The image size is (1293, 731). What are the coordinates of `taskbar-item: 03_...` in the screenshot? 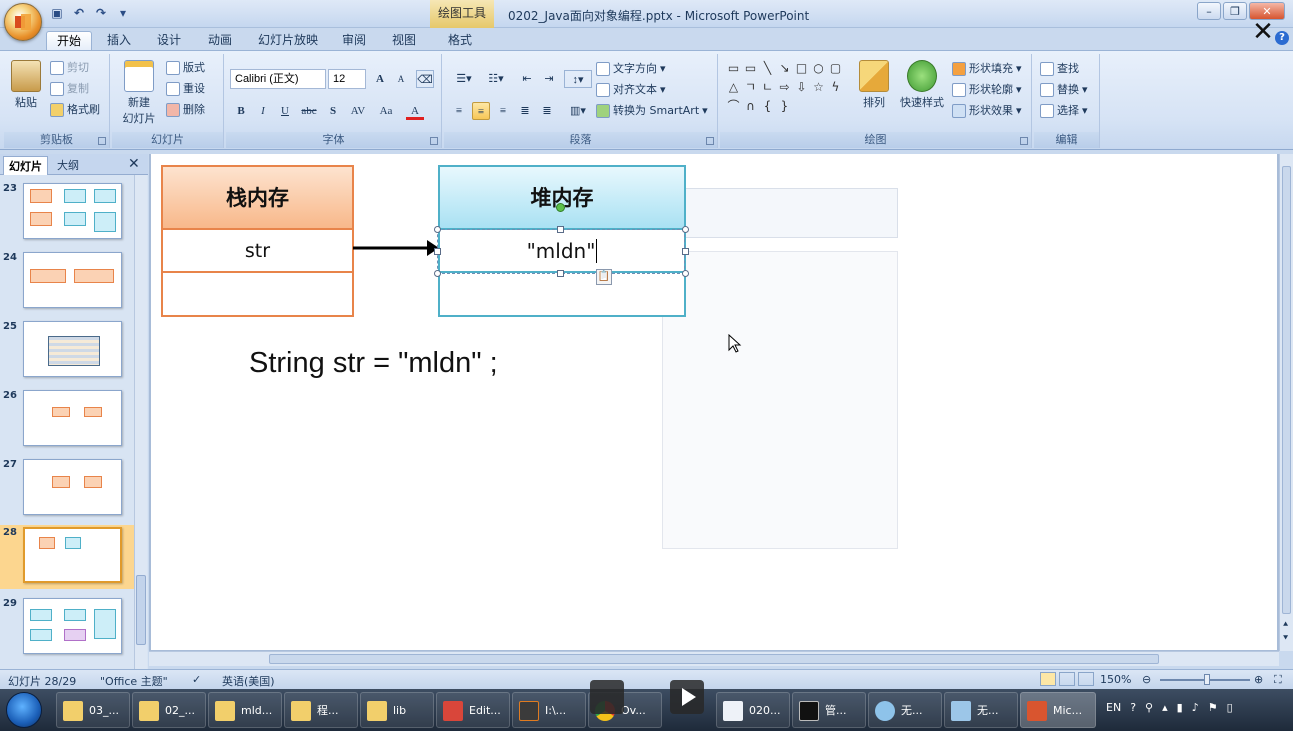 It's located at (93, 710).